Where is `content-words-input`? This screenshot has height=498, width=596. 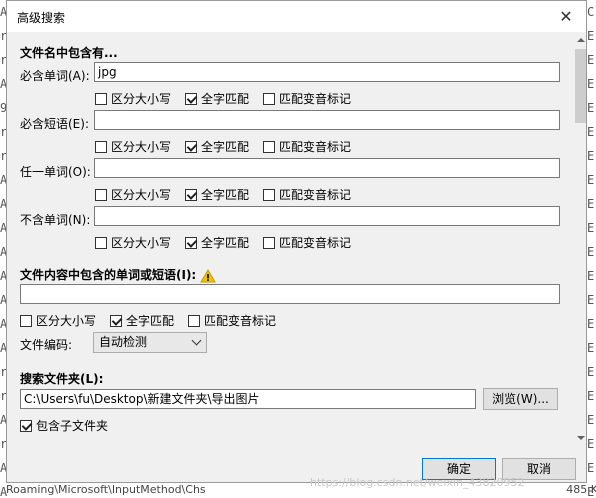 content-words-input is located at coordinates (290, 294).